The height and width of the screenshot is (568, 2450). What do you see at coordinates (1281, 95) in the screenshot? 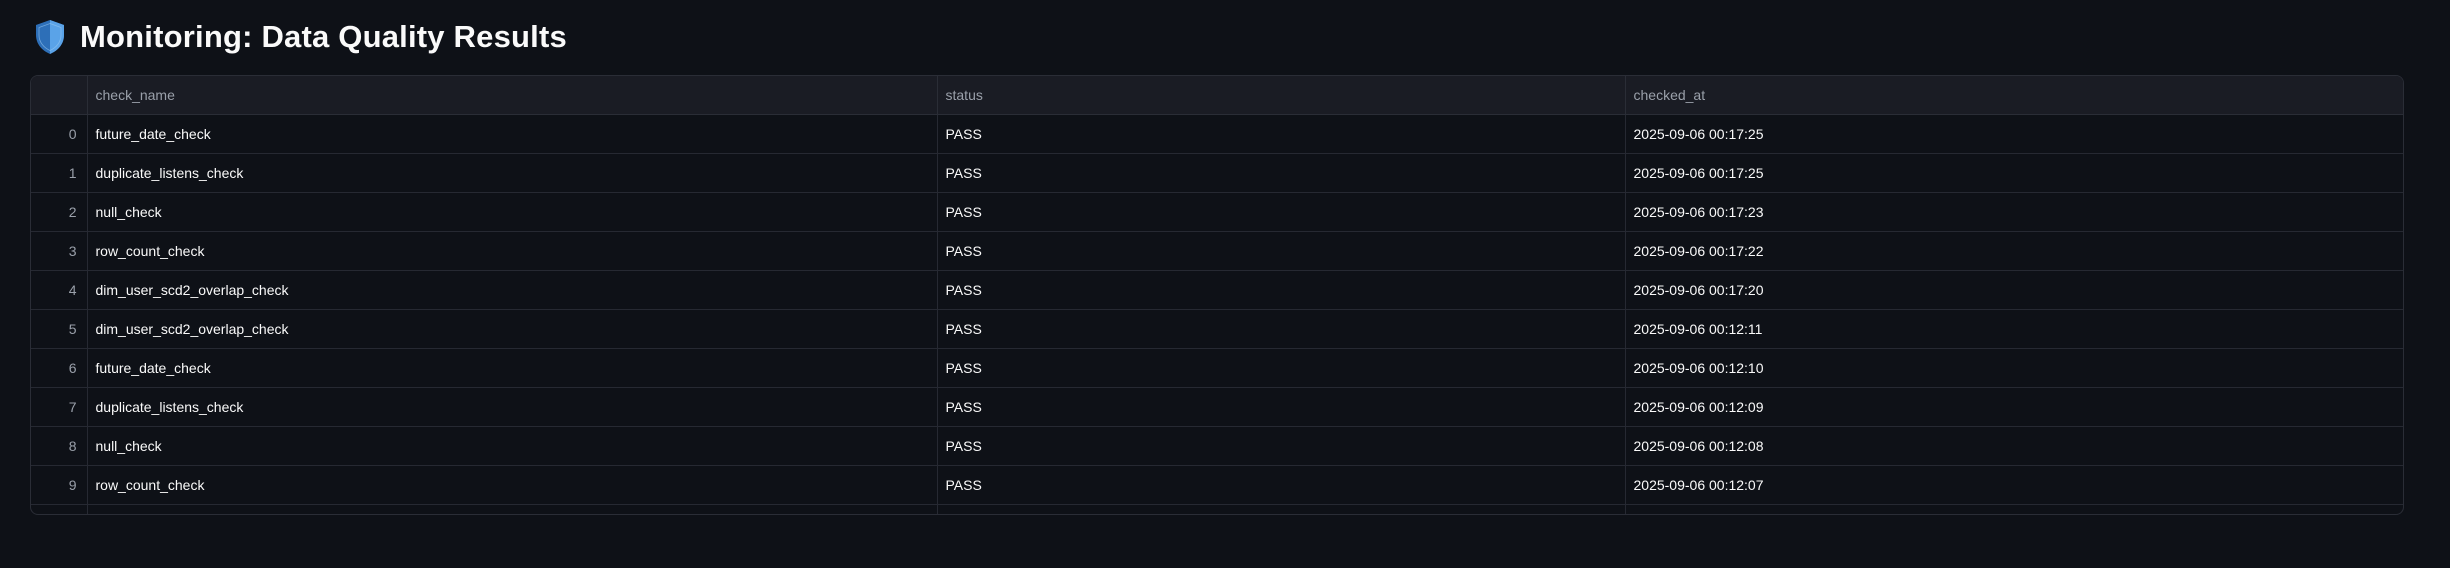
I see `column-header-status: status` at bounding box center [1281, 95].